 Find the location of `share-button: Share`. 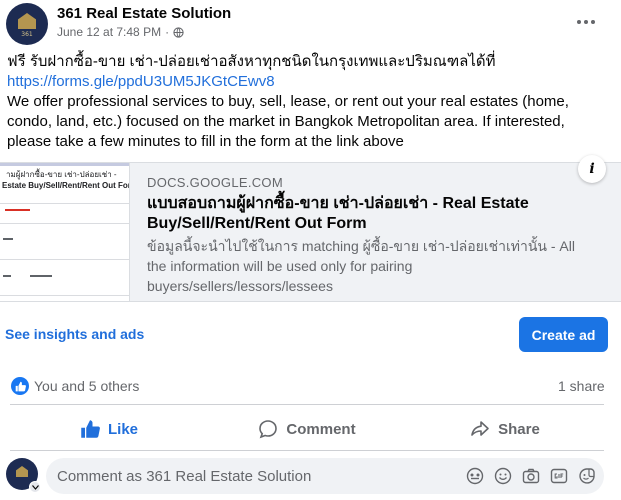

share-button: Share is located at coordinates (505, 429).